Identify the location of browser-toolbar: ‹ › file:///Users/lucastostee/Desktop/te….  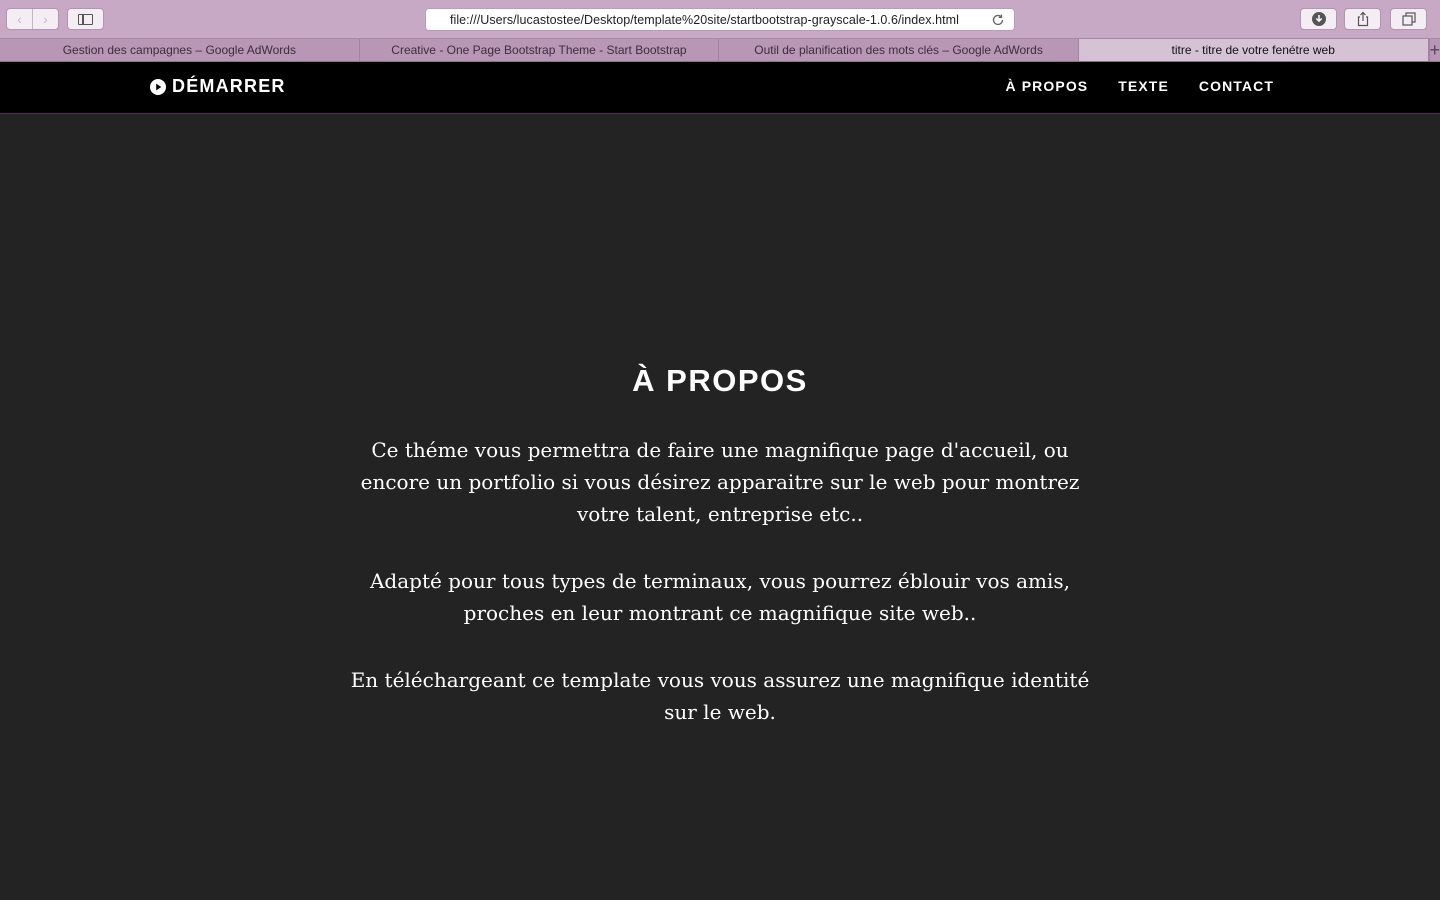
(720, 19).